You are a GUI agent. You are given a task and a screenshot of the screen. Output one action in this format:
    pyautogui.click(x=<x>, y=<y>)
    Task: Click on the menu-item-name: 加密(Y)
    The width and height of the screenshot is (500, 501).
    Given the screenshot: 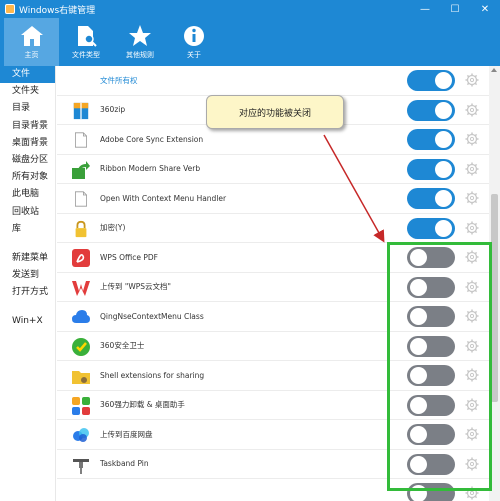 What is the action you would take?
    pyautogui.click(x=113, y=228)
    